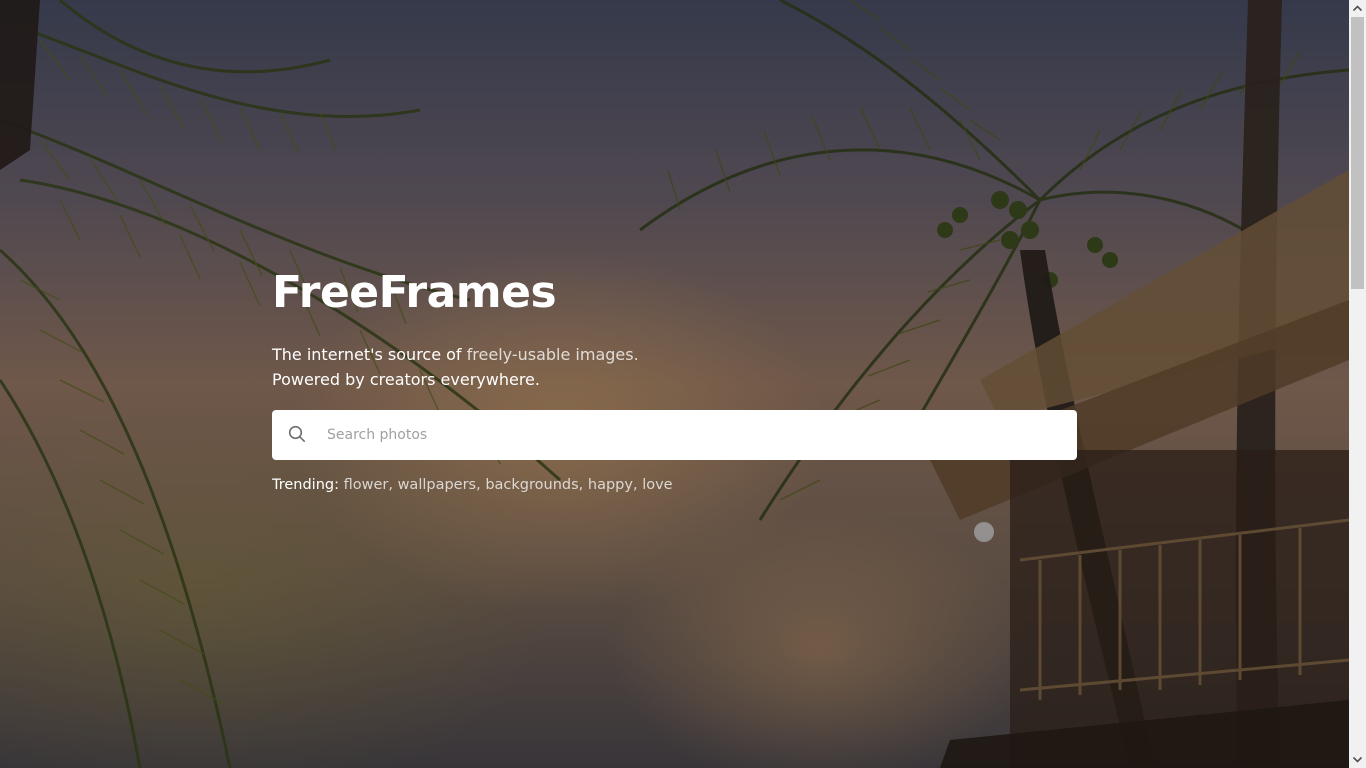 The height and width of the screenshot is (768, 1366). Describe the element at coordinates (1357, 153) in the screenshot. I see `scrollbar-thumb` at that location.